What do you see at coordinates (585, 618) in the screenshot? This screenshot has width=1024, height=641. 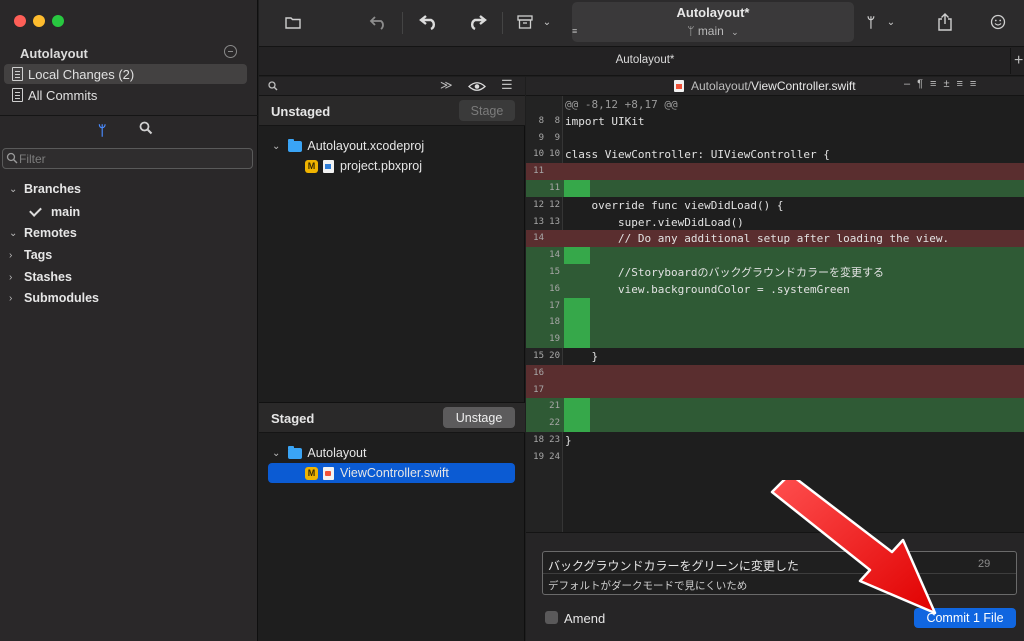 I see `amend-label: Amend` at bounding box center [585, 618].